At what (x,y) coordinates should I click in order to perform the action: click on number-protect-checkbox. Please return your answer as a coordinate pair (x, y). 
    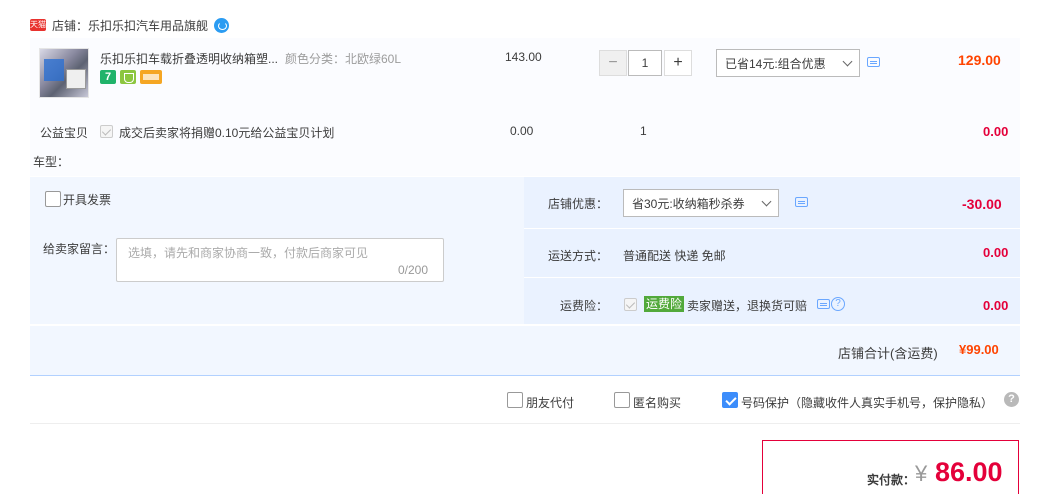
    Looking at the image, I should click on (730, 400).